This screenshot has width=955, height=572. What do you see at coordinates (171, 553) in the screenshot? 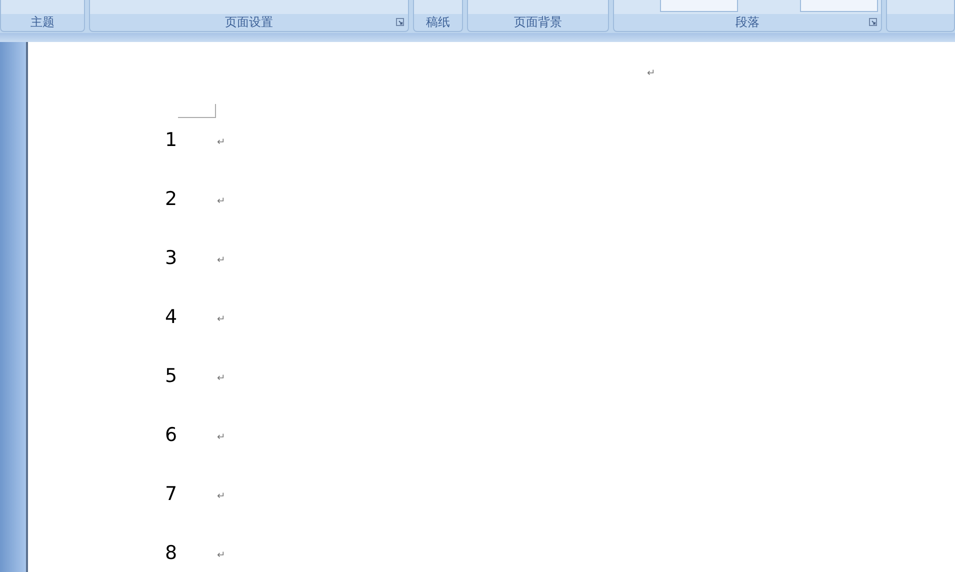
I see `line-number-text: 8` at bounding box center [171, 553].